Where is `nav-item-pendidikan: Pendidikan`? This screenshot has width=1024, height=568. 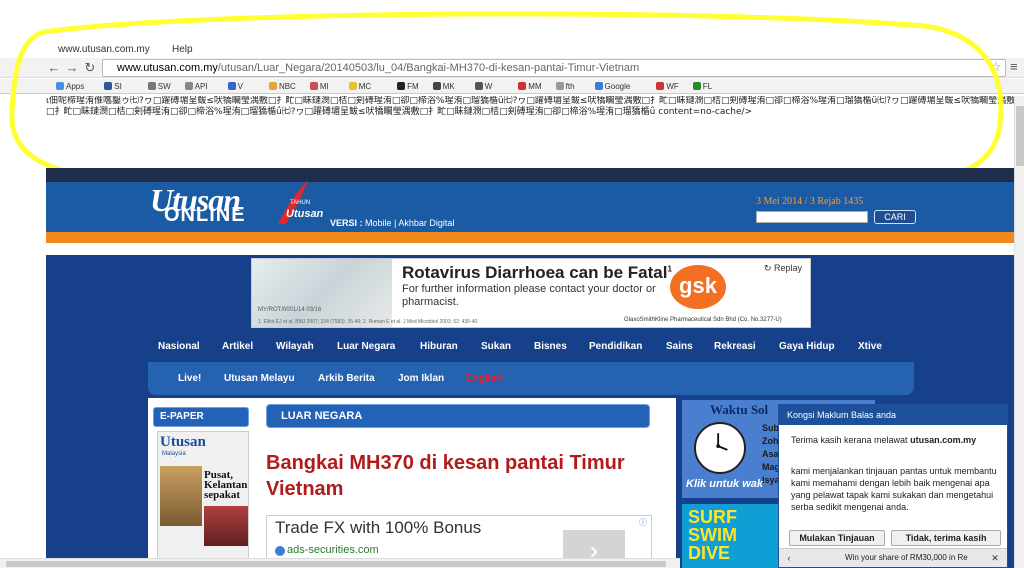
nav-item-pendidikan: Pendidikan is located at coordinates (615, 346).